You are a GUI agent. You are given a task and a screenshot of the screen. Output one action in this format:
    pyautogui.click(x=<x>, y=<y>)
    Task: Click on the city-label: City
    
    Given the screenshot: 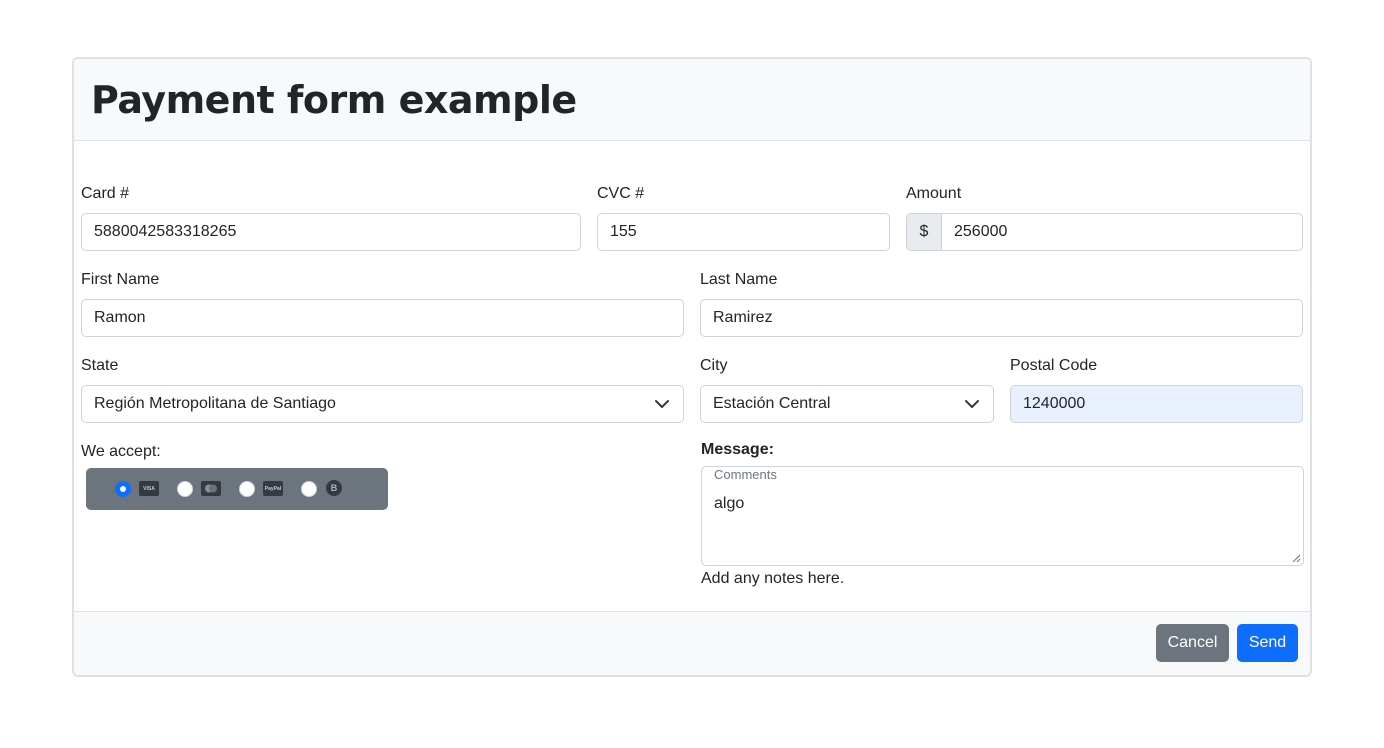 What is the action you would take?
    pyautogui.click(x=714, y=365)
    